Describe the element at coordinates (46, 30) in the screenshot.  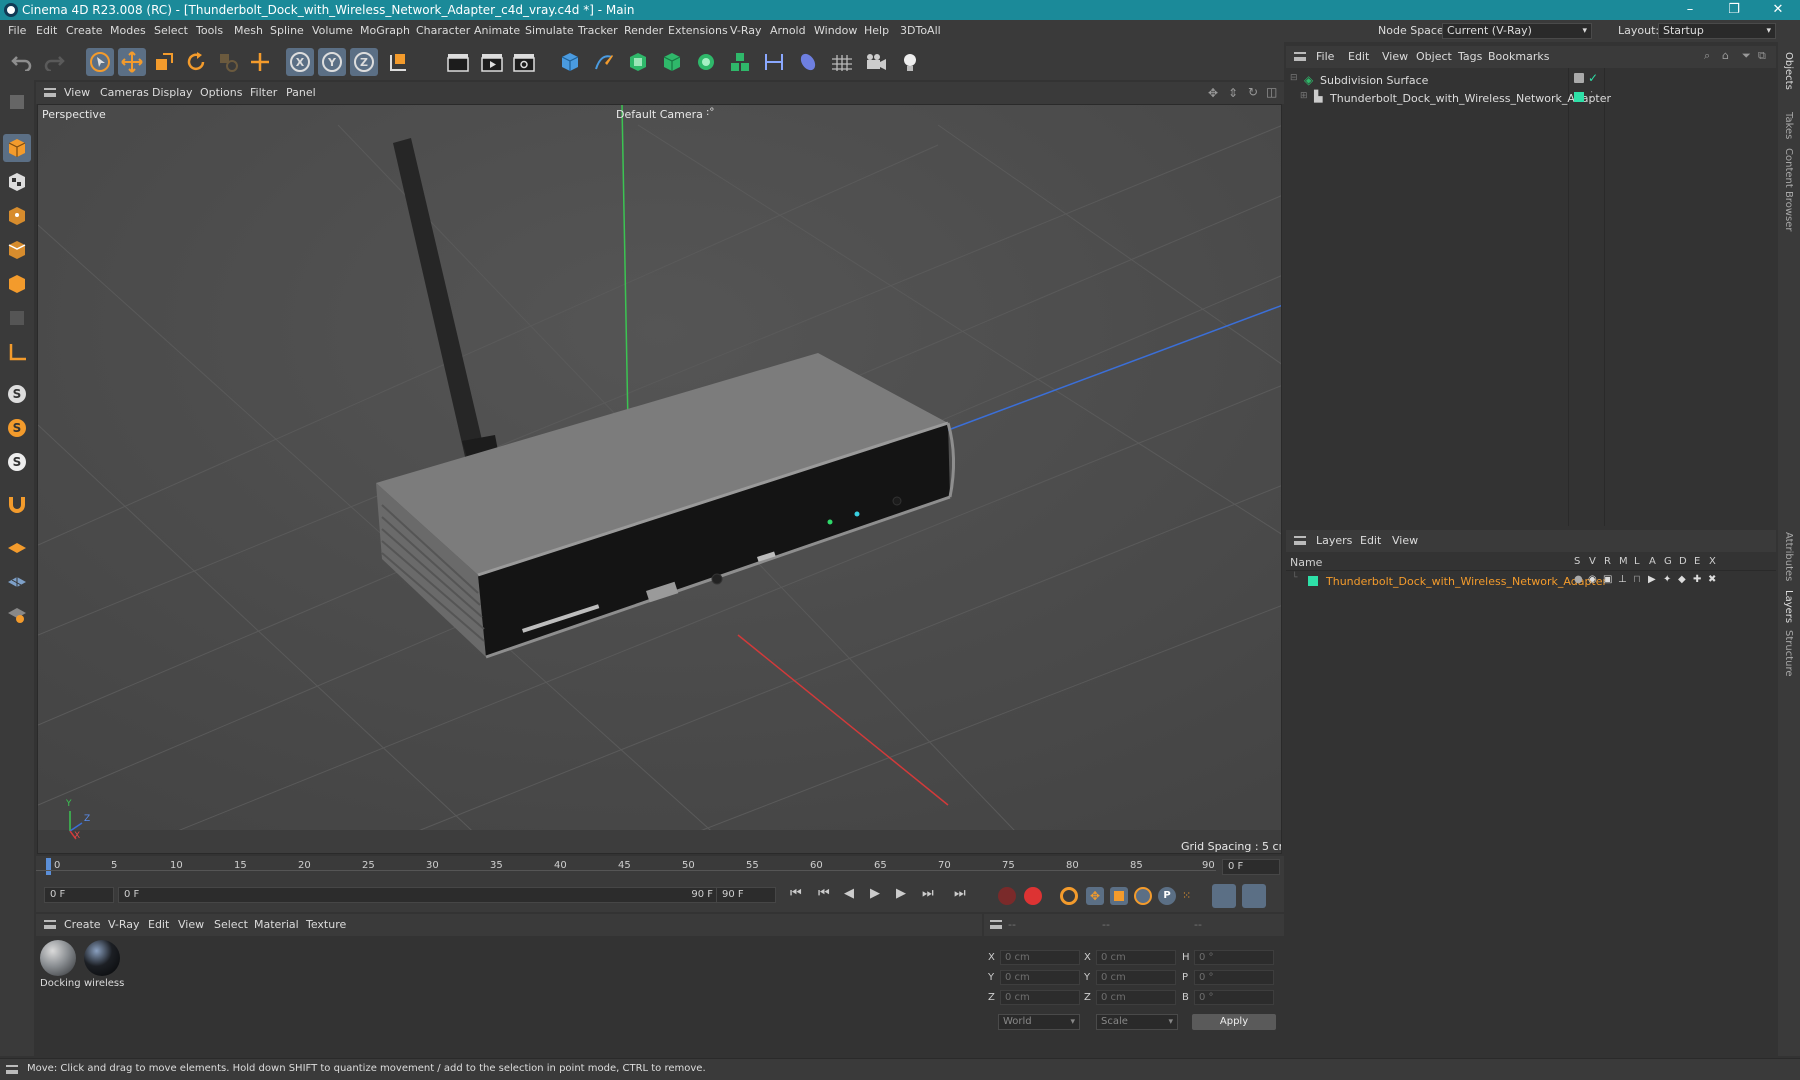
I see `menu-edit: Edit` at that location.